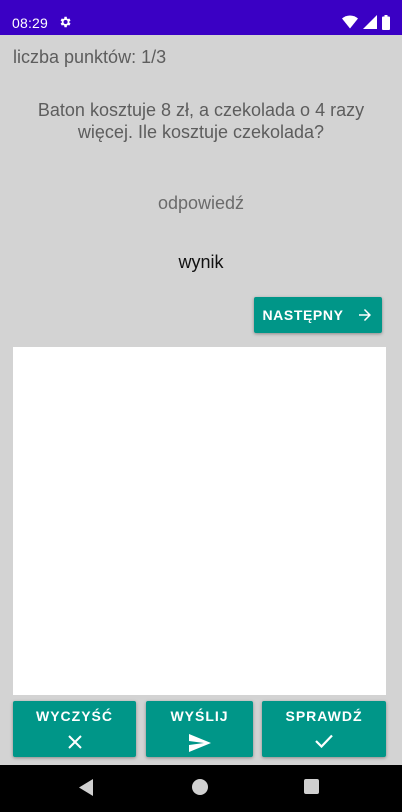 This screenshot has height=812, width=402. Describe the element at coordinates (303, 315) in the screenshot. I see `next-button-label: NASTĘPNY` at that location.